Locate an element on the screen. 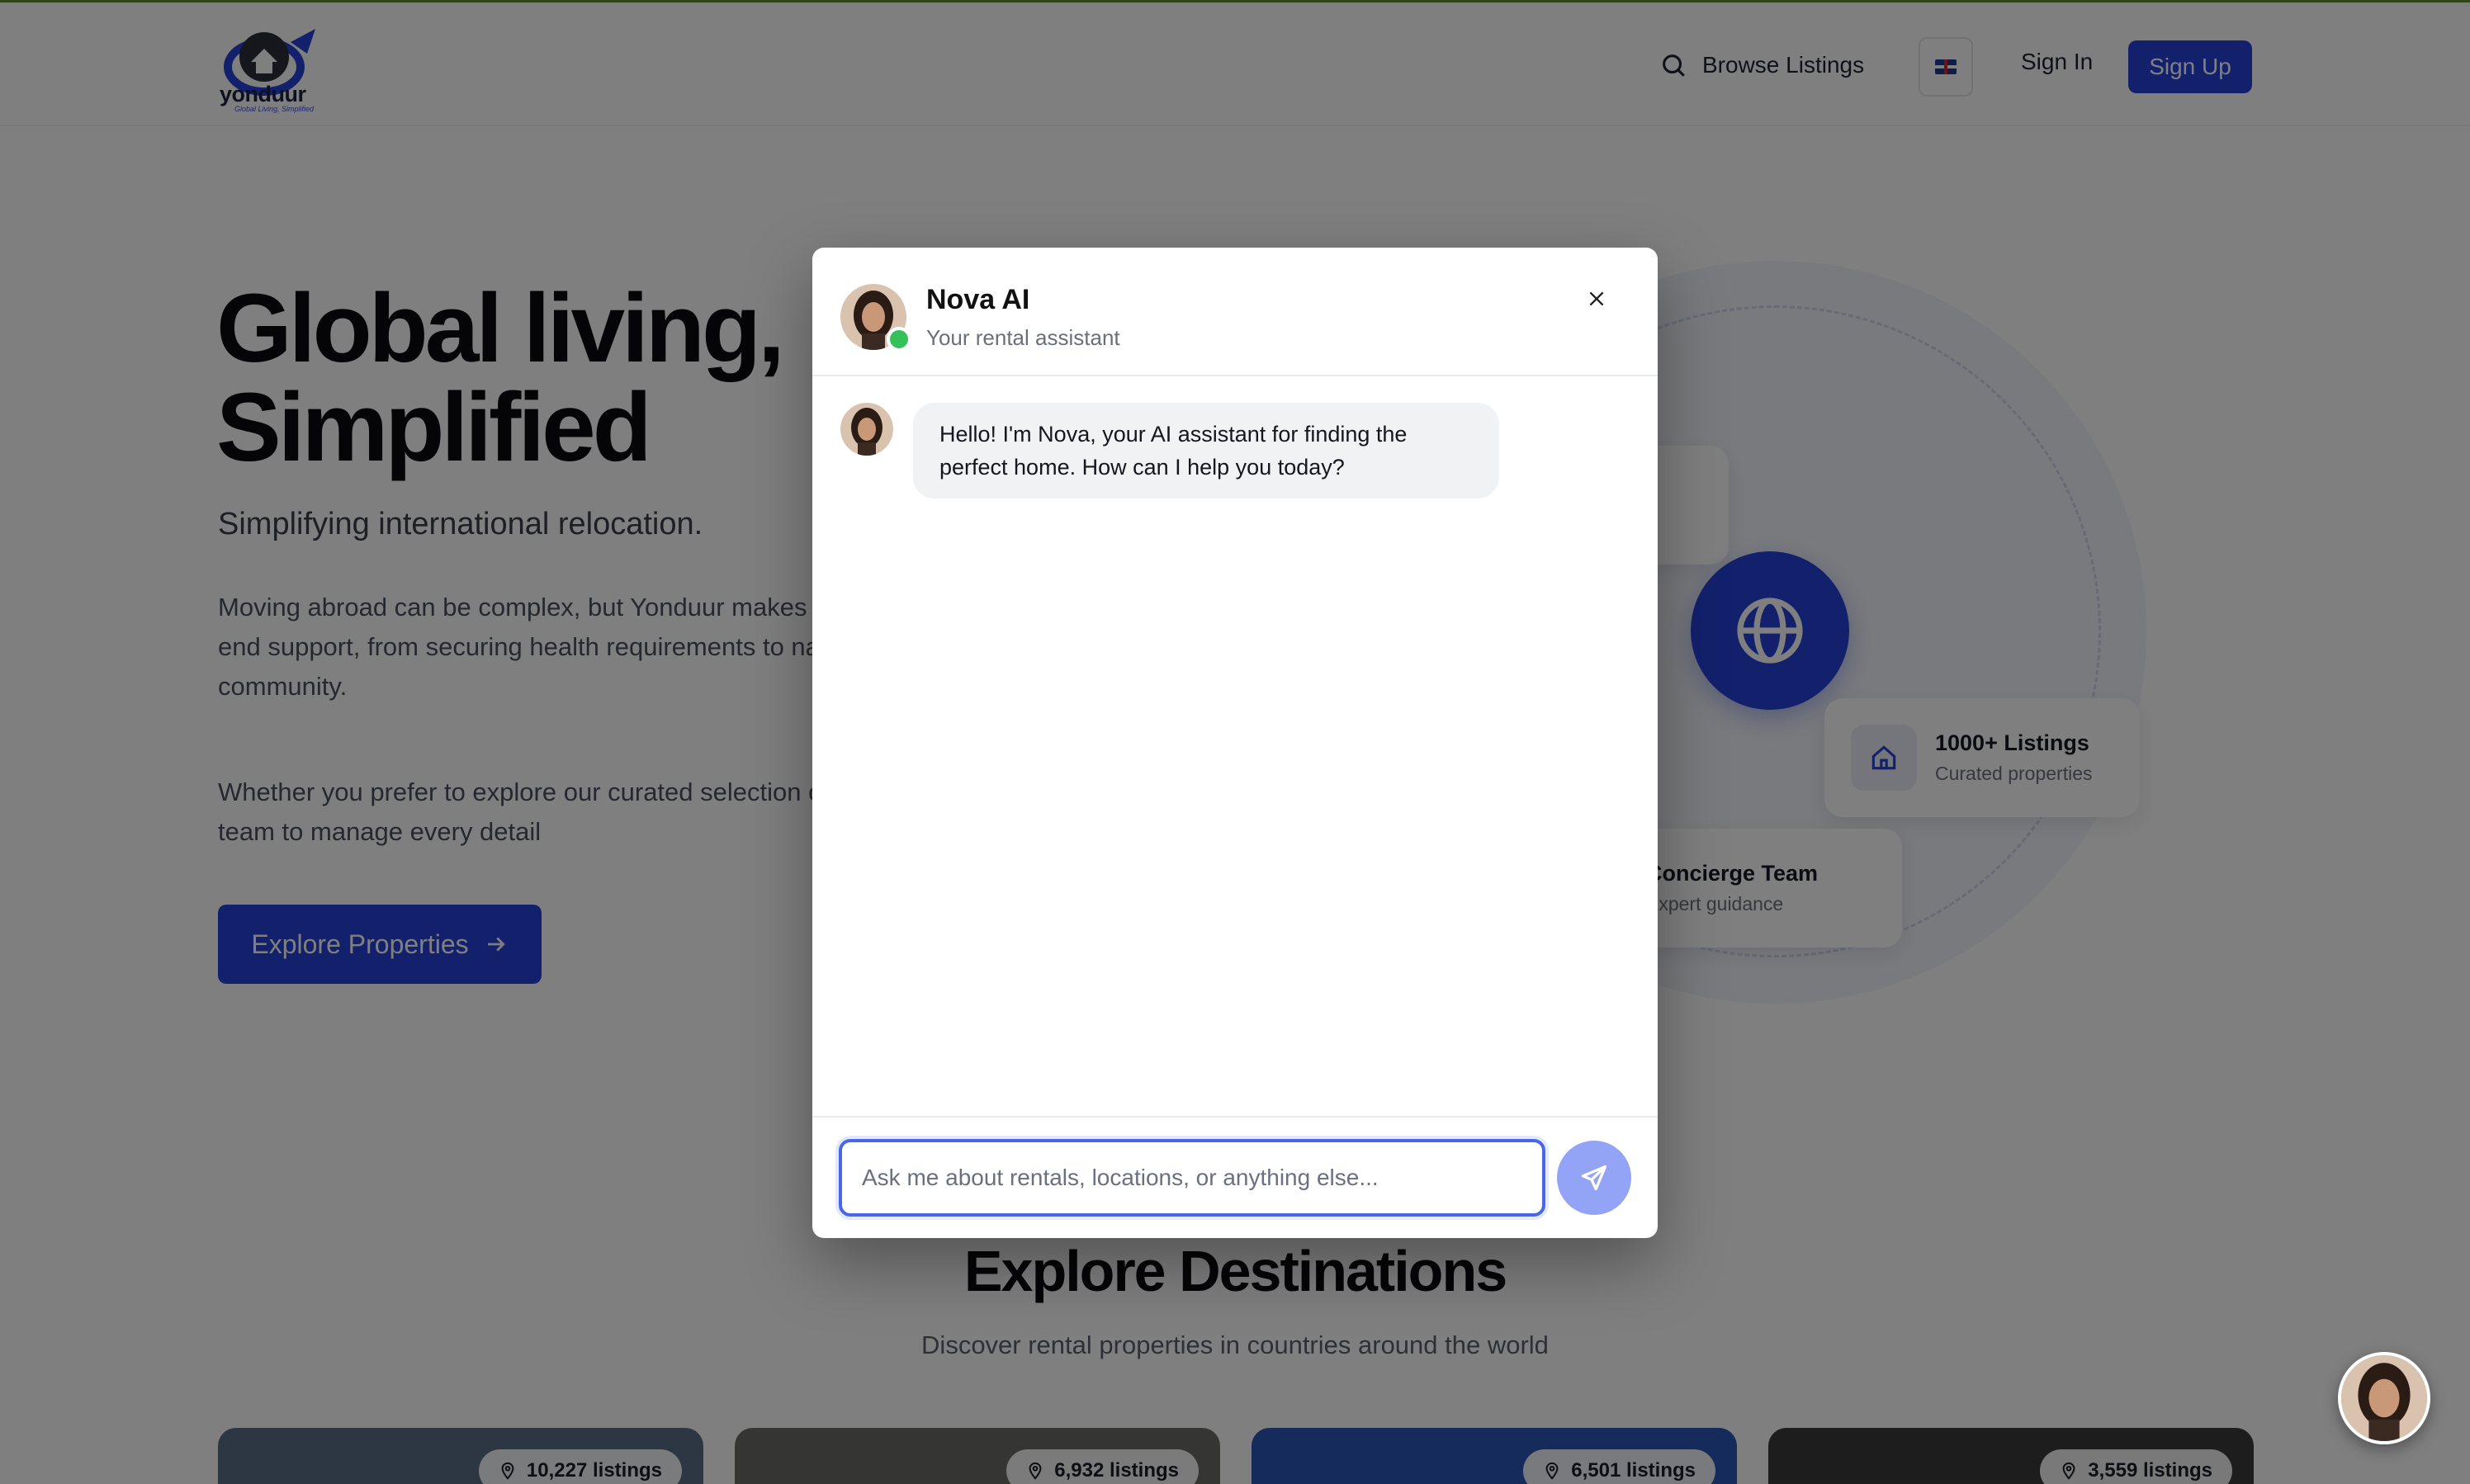 This screenshot has height=1484, width=2470. message-avatar is located at coordinates (866, 429).